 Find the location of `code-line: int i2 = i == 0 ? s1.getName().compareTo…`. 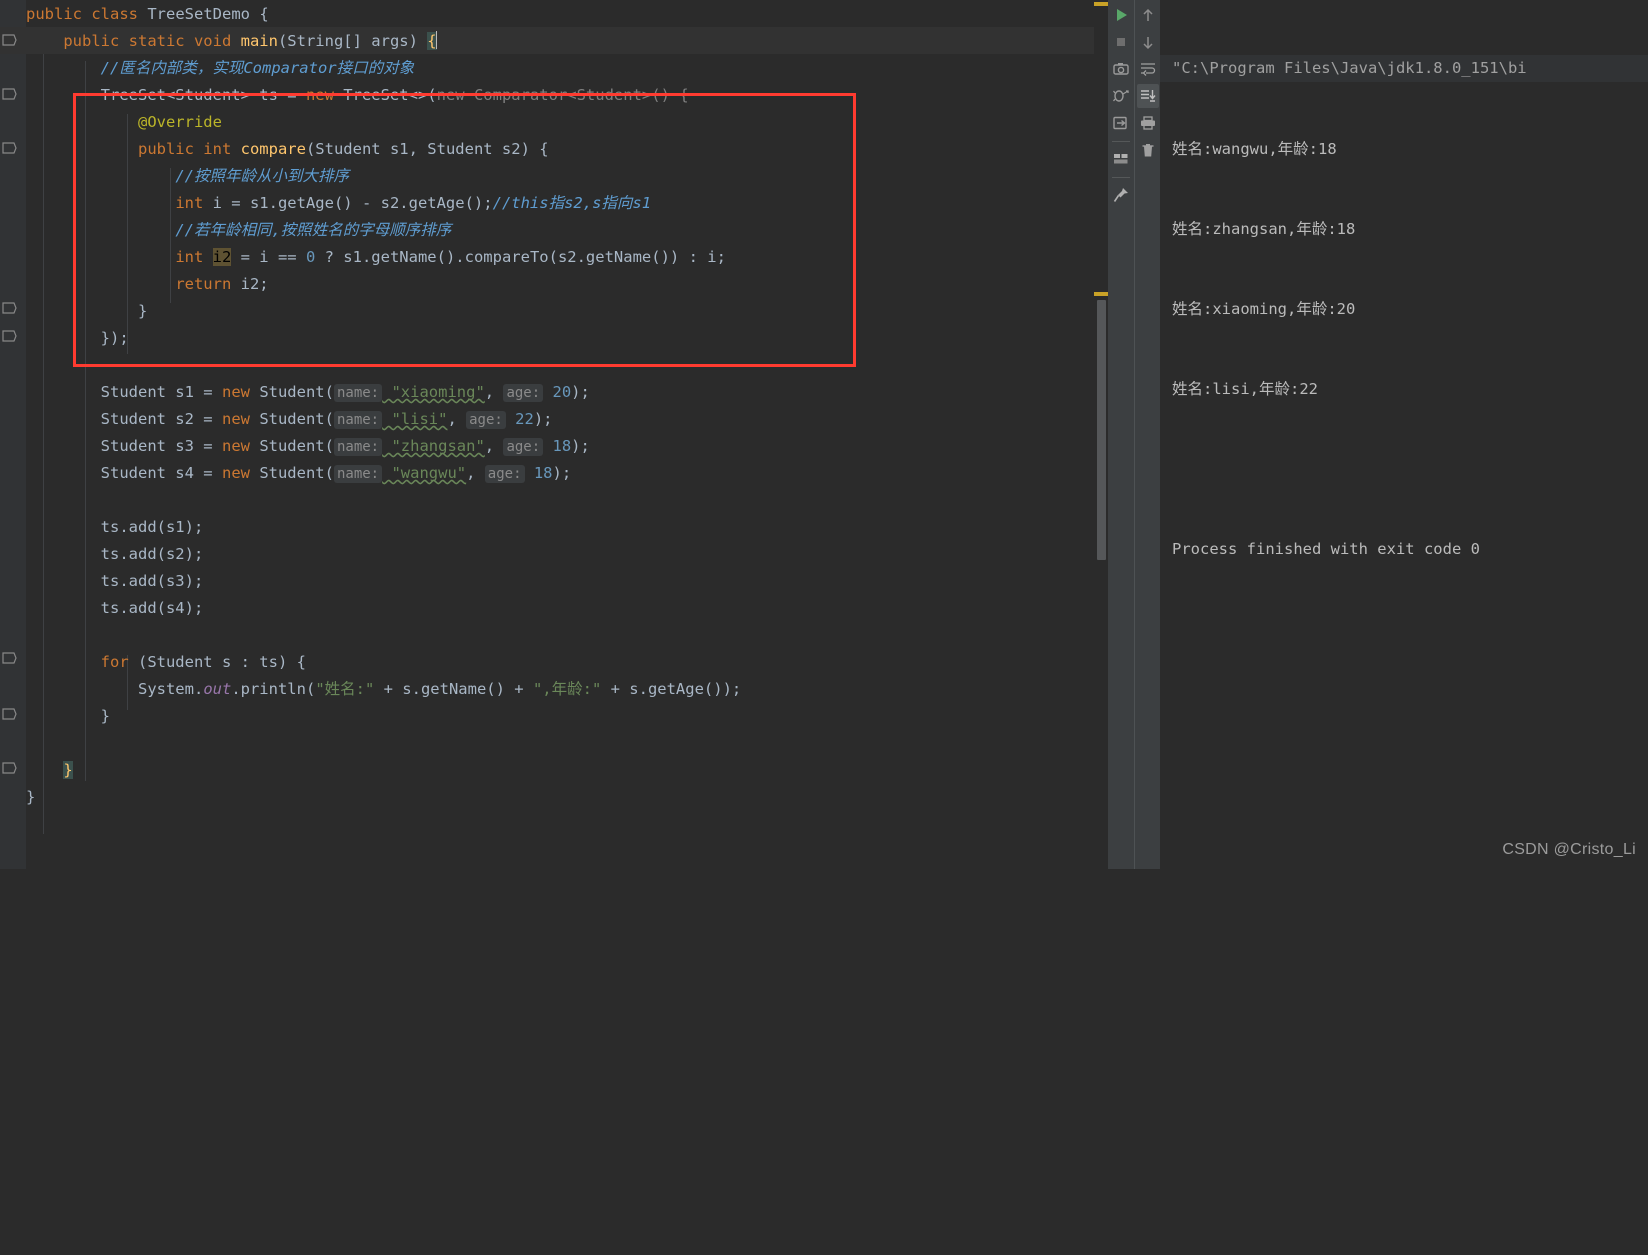

code-line: int i2 = i == 0 ? s1.getName().compareTo… is located at coordinates (450, 257).